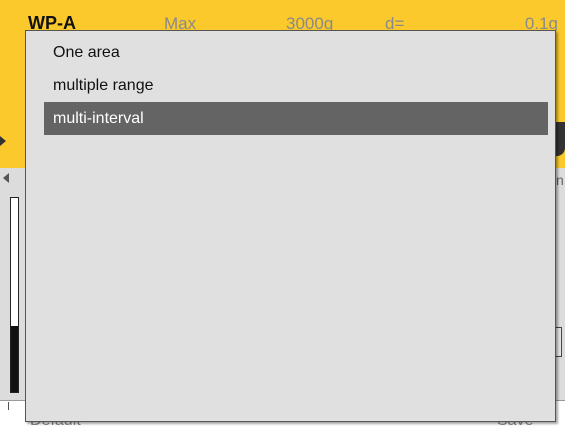 This screenshot has height=431, width=565. I want to click on option-multi-interval: multi-interval, so click(296, 118).